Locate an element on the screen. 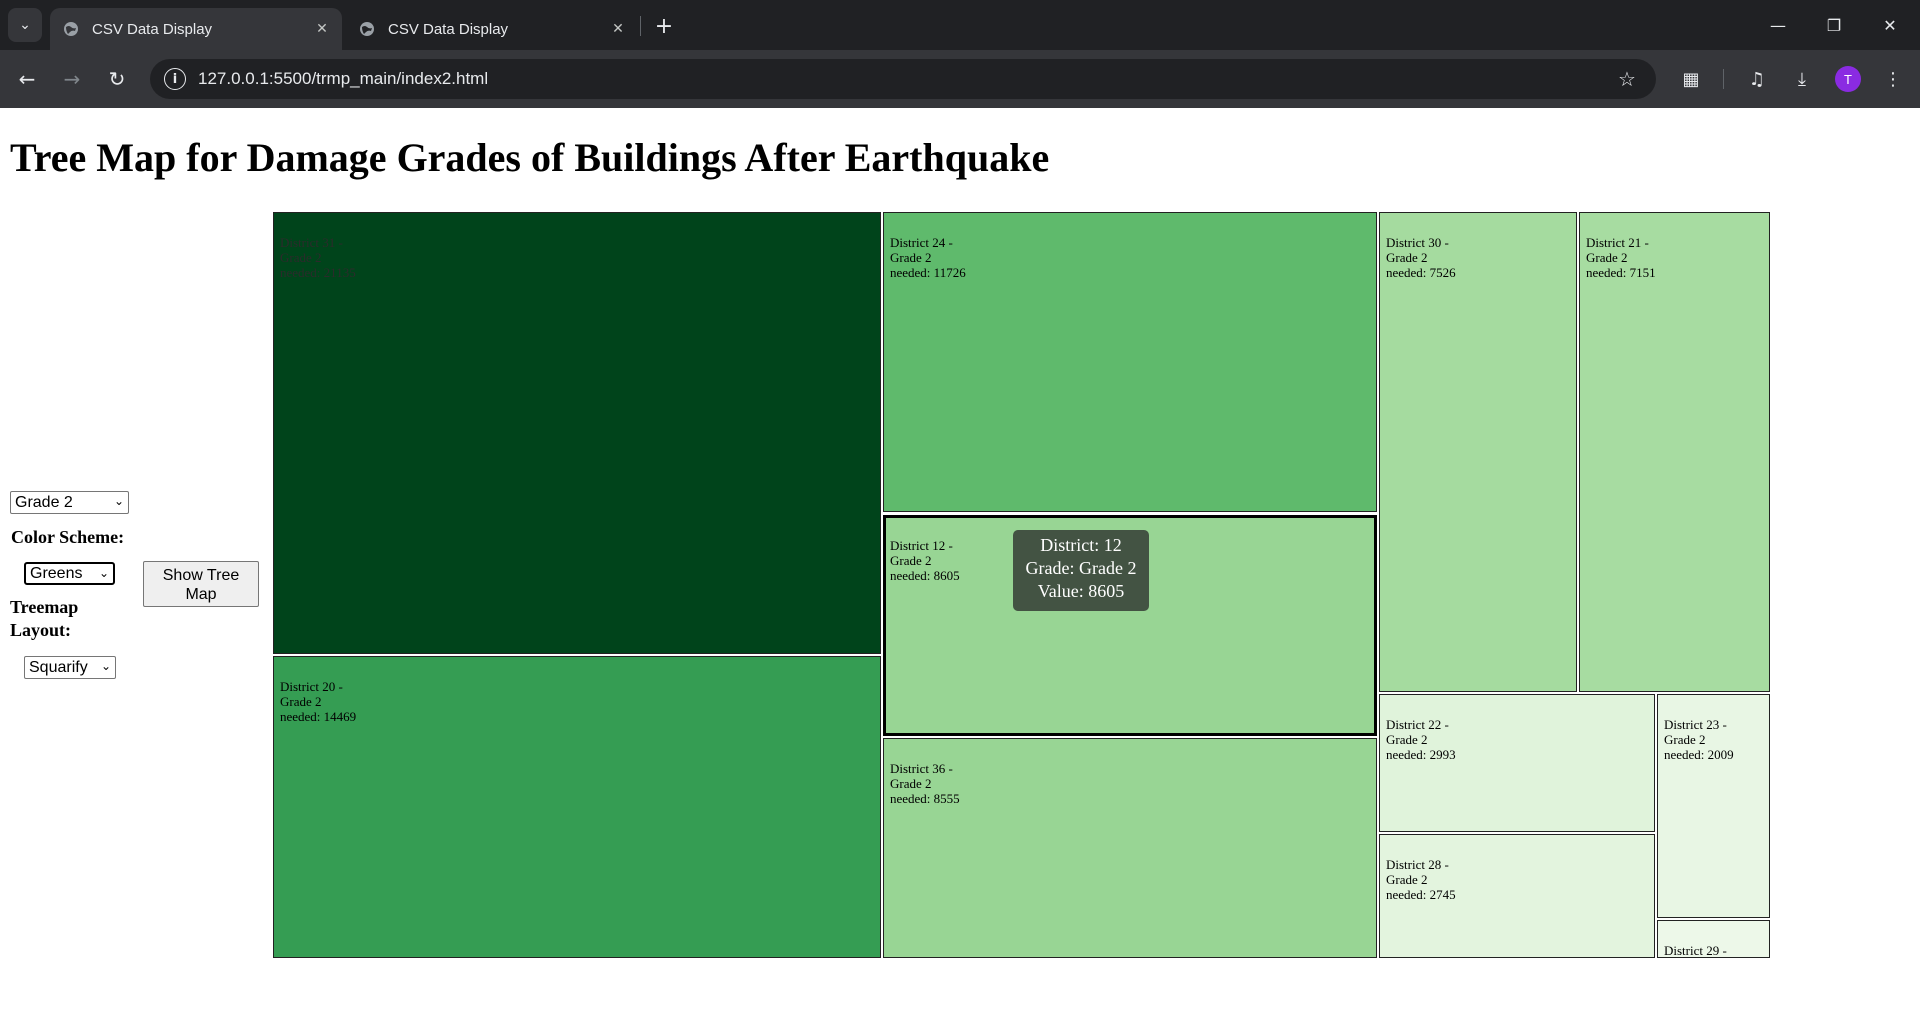  tooltip-grade: Grade: Grade 2 is located at coordinates (1081, 568).